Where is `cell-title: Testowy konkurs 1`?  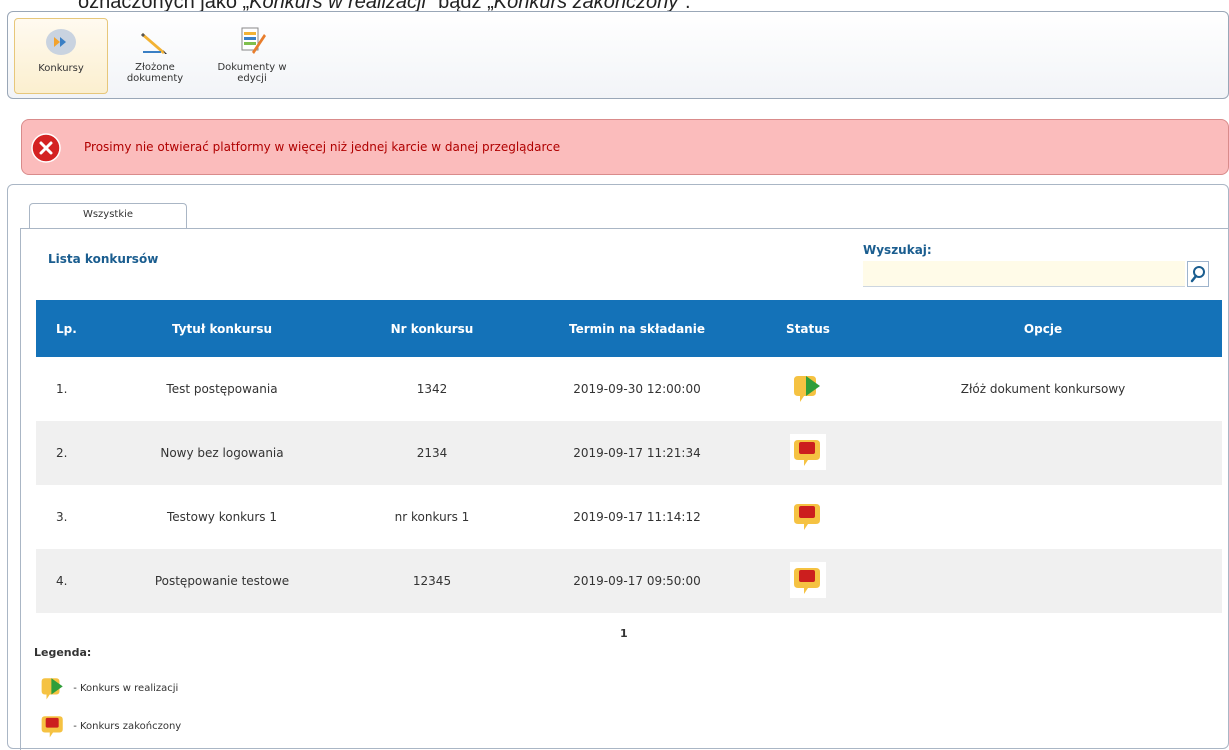 cell-title: Testowy konkurs 1 is located at coordinates (222, 517).